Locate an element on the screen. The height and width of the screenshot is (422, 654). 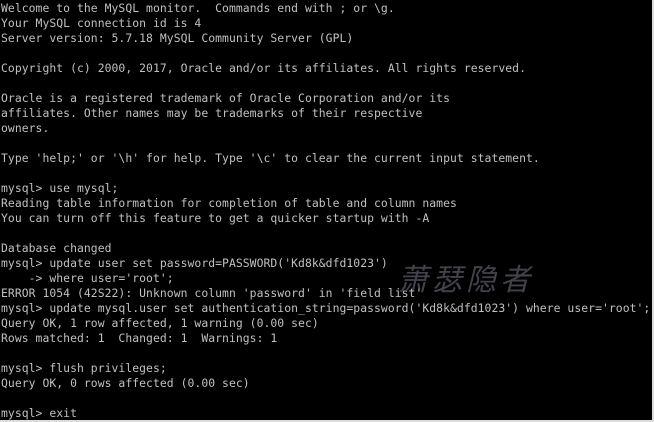
console-line: -> where user='root'; is located at coordinates (87, 278).